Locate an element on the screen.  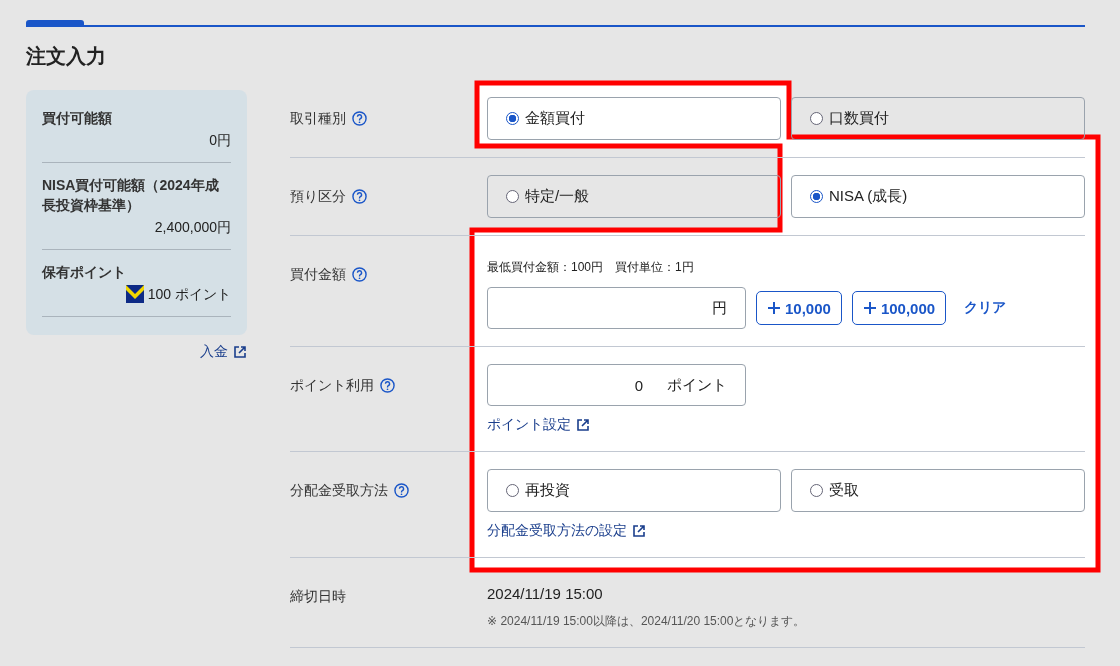
radio-option: 特定/一般 is located at coordinates (634, 196).